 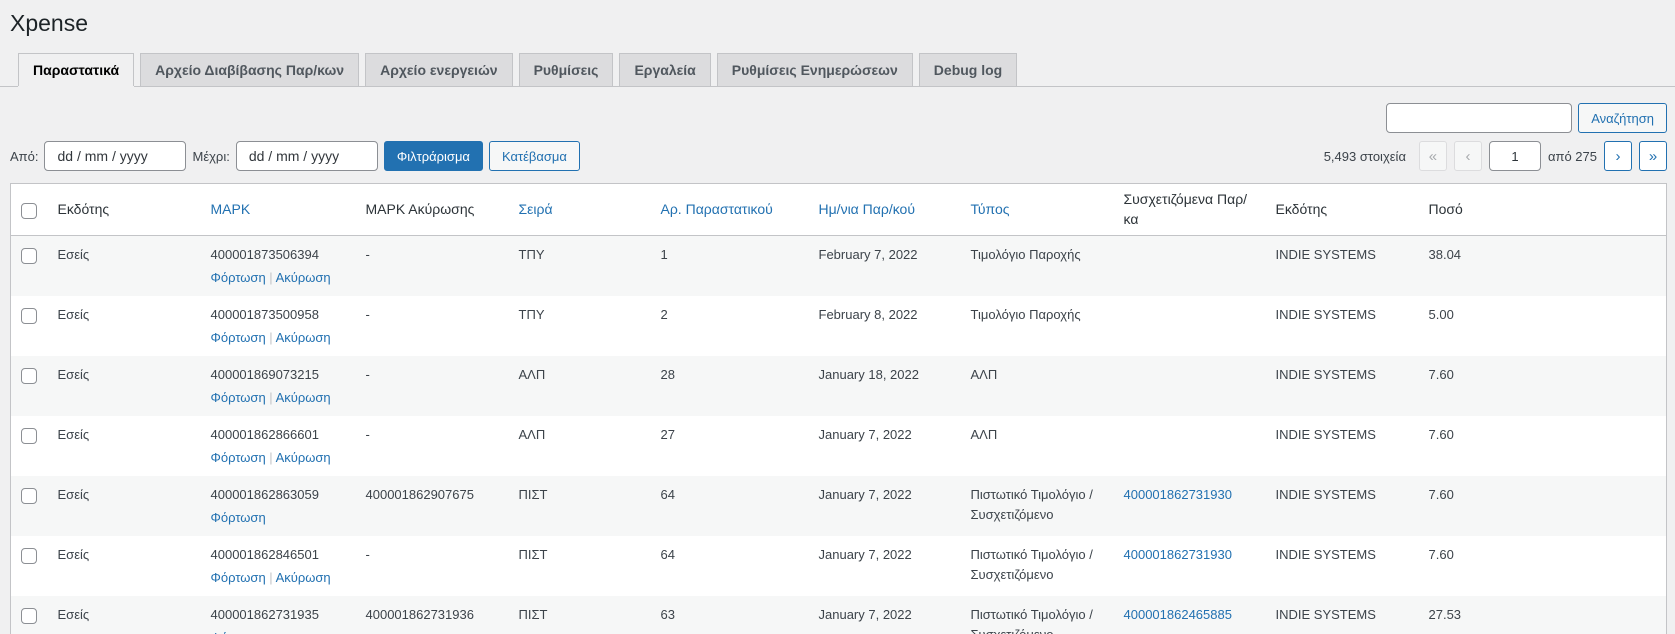 I want to click on header-amount: Ποσό, so click(x=1542, y=210).